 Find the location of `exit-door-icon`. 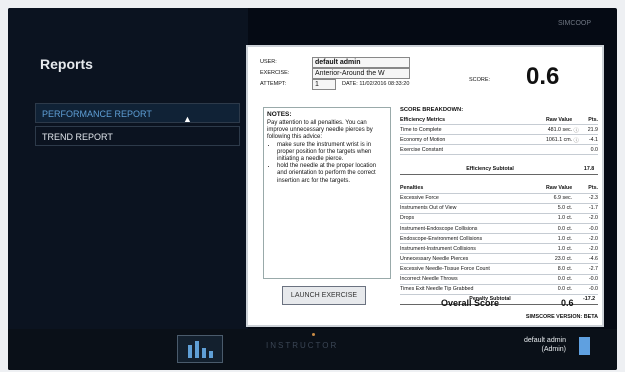

exit-door-icon is located at coordinates (584, 346).